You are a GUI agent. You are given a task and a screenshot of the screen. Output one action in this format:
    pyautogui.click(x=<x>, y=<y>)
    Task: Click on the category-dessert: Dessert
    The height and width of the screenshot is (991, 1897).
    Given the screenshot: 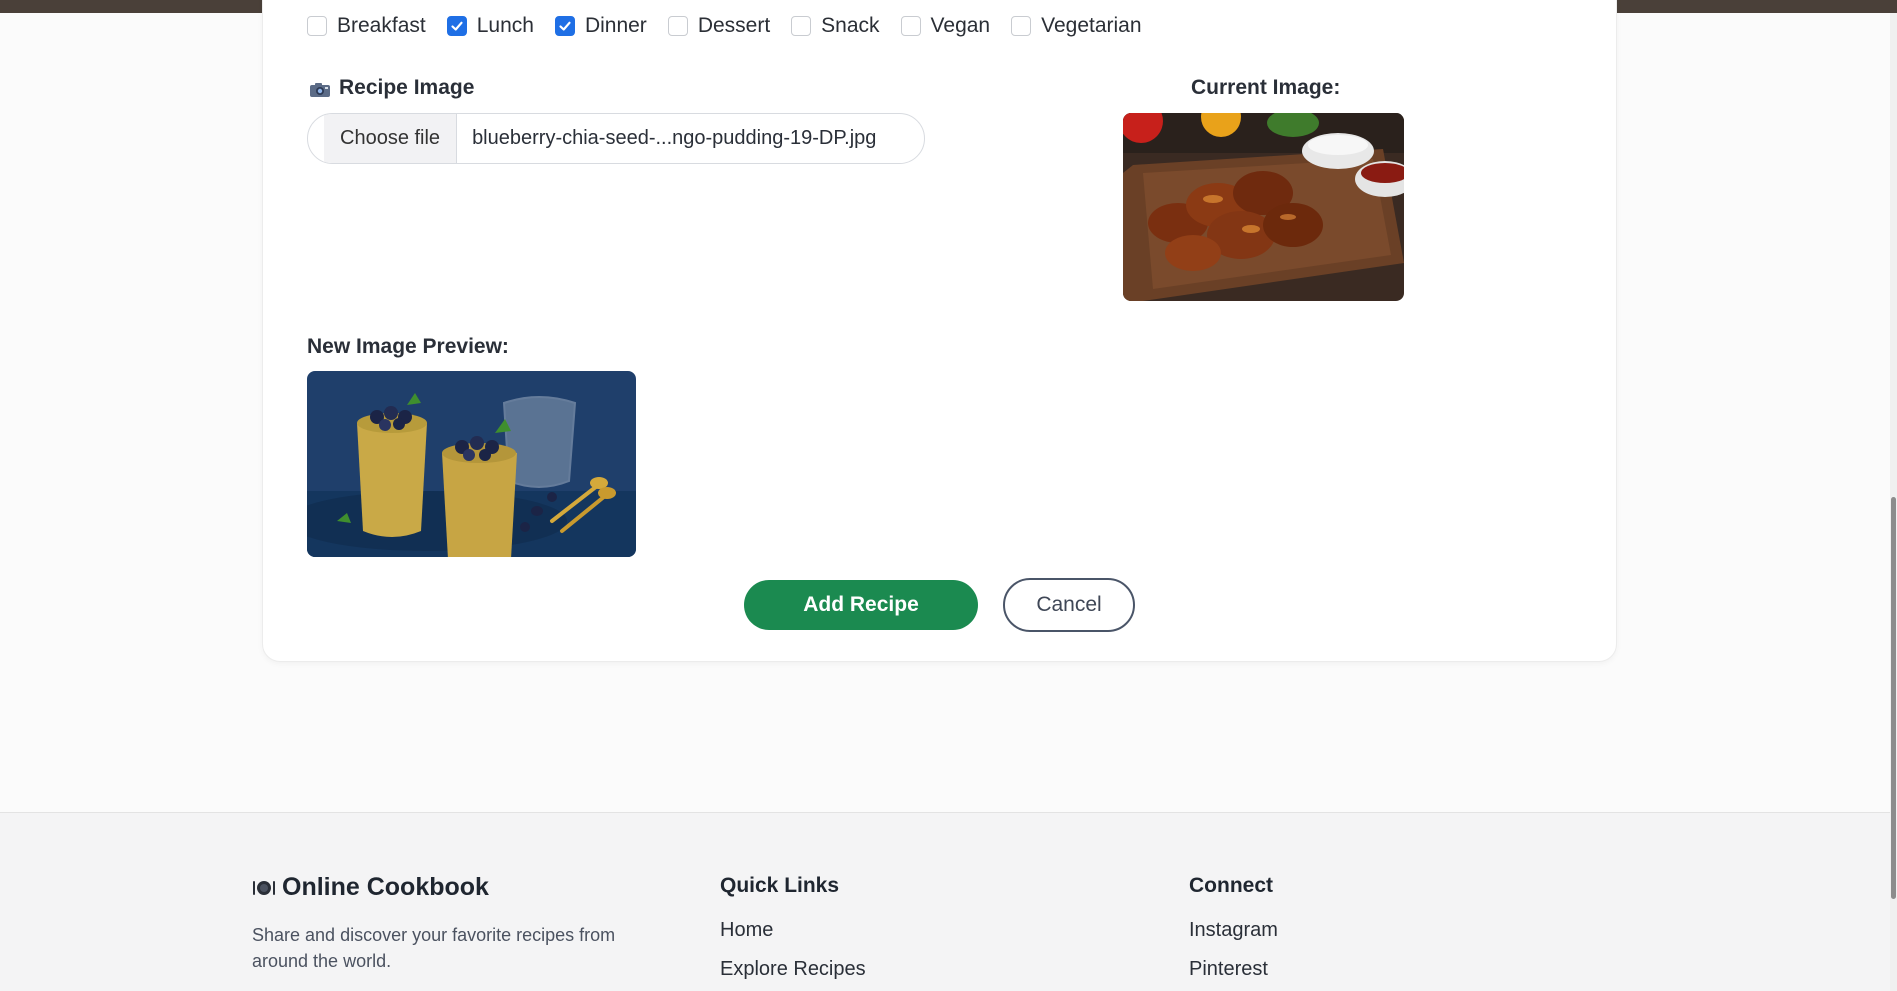 What is the action you would take?
    pyautogui.click(x=719, y=26)
    